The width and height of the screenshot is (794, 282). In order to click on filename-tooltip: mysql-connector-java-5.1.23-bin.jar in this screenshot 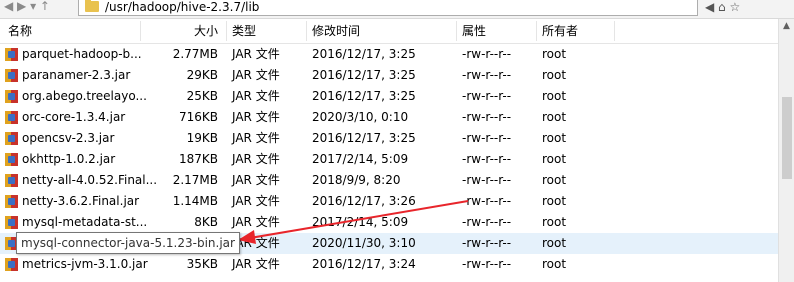, I will do `click(128, 243)`.